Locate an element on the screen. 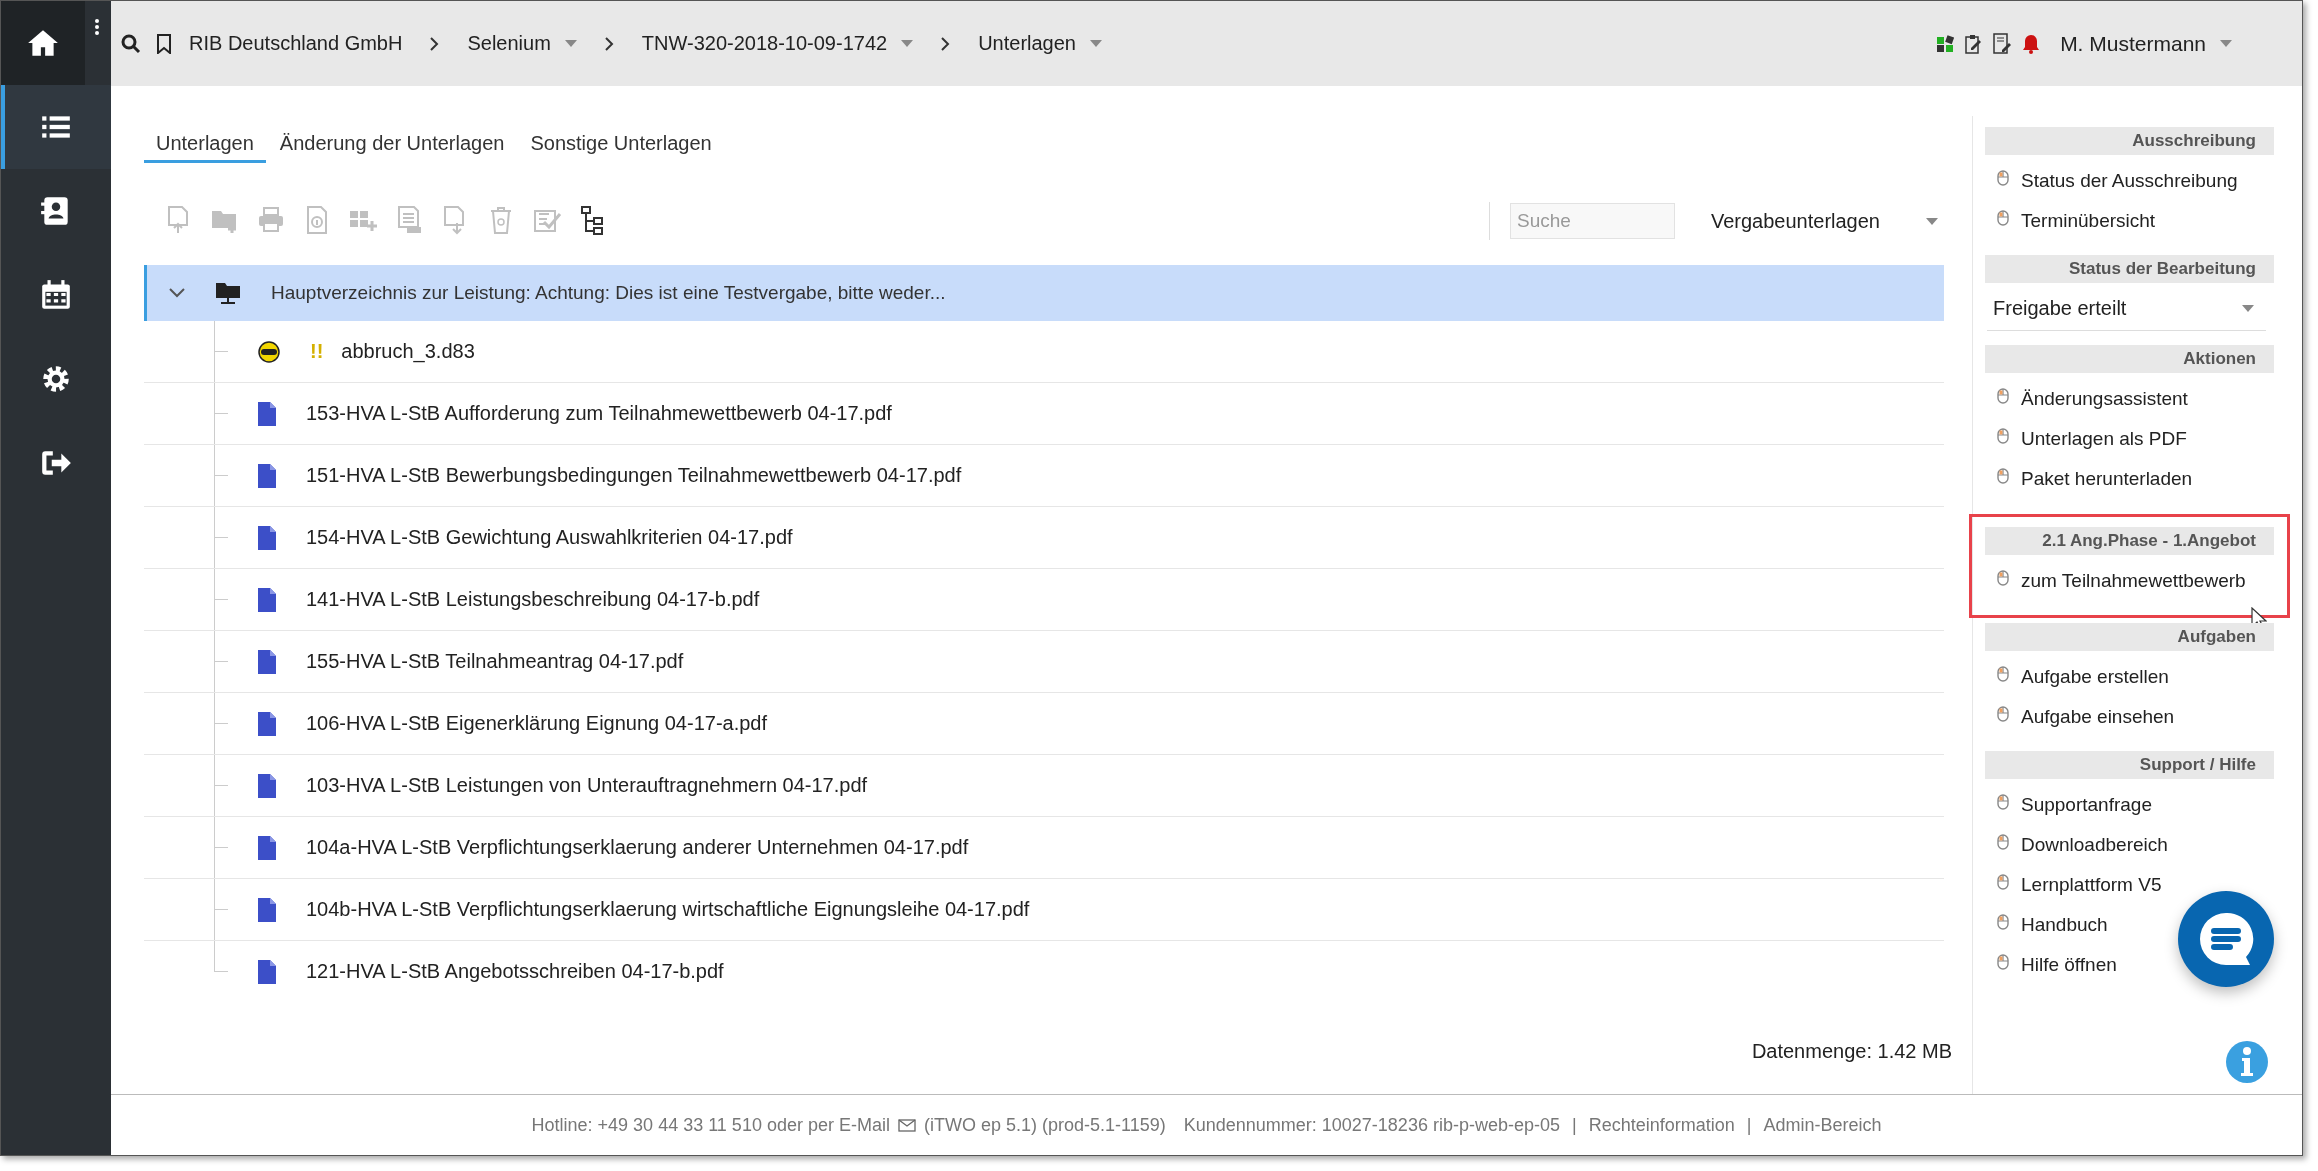 The height and width of the screenshot is (1171, 2318). calendar-icon is located at coordinates (56, 295).